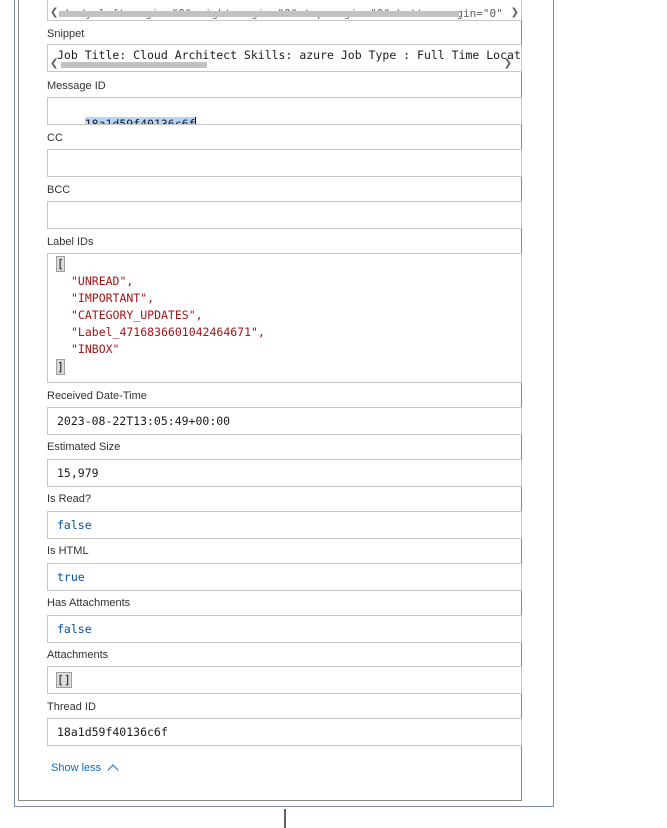 This screenshot has height=828, width=667. I want to click on size-value: 15,979, so click(78, 473).